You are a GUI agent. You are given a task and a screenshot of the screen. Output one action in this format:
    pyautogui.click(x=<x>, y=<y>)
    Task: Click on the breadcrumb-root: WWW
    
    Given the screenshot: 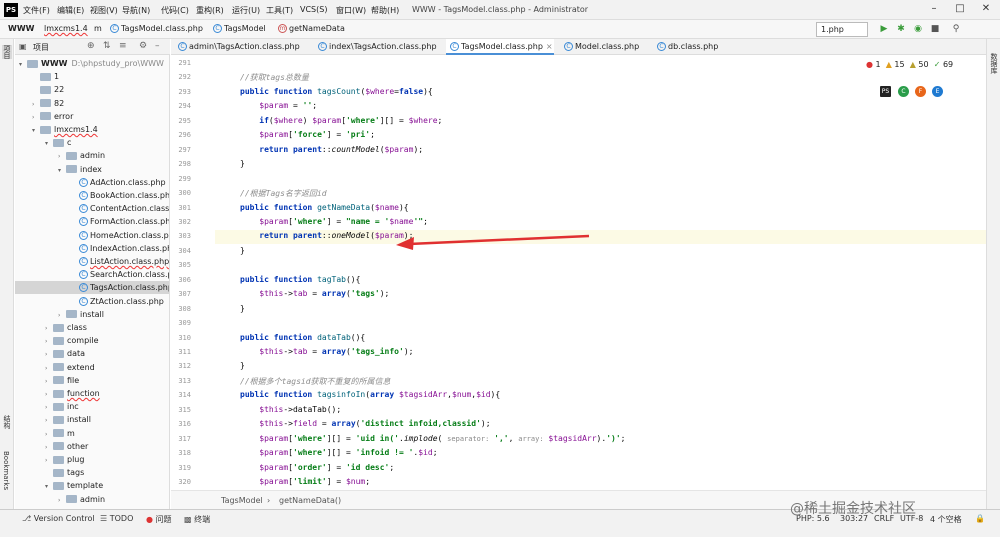 What is the action you would take?
    pyautogui.click(x=21, y=28)
    